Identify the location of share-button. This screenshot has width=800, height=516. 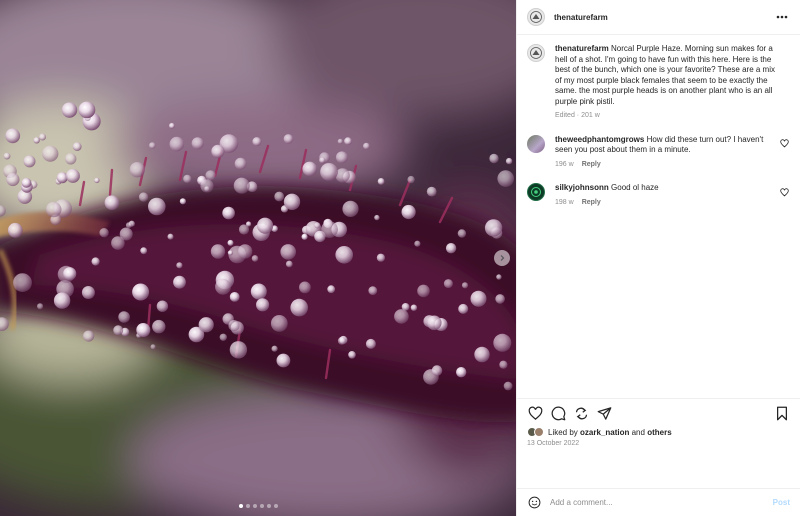
(604, 413).